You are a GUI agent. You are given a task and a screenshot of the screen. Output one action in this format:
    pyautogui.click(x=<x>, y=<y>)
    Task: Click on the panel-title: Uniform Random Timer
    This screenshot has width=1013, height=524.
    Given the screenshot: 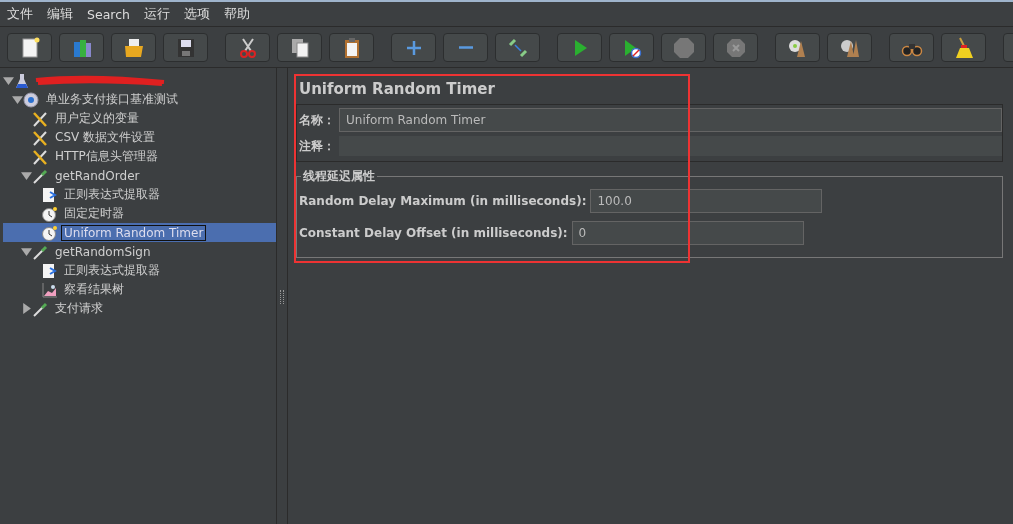 What is the action you would take?
    pyautogui.click(x=397, y=89)
    